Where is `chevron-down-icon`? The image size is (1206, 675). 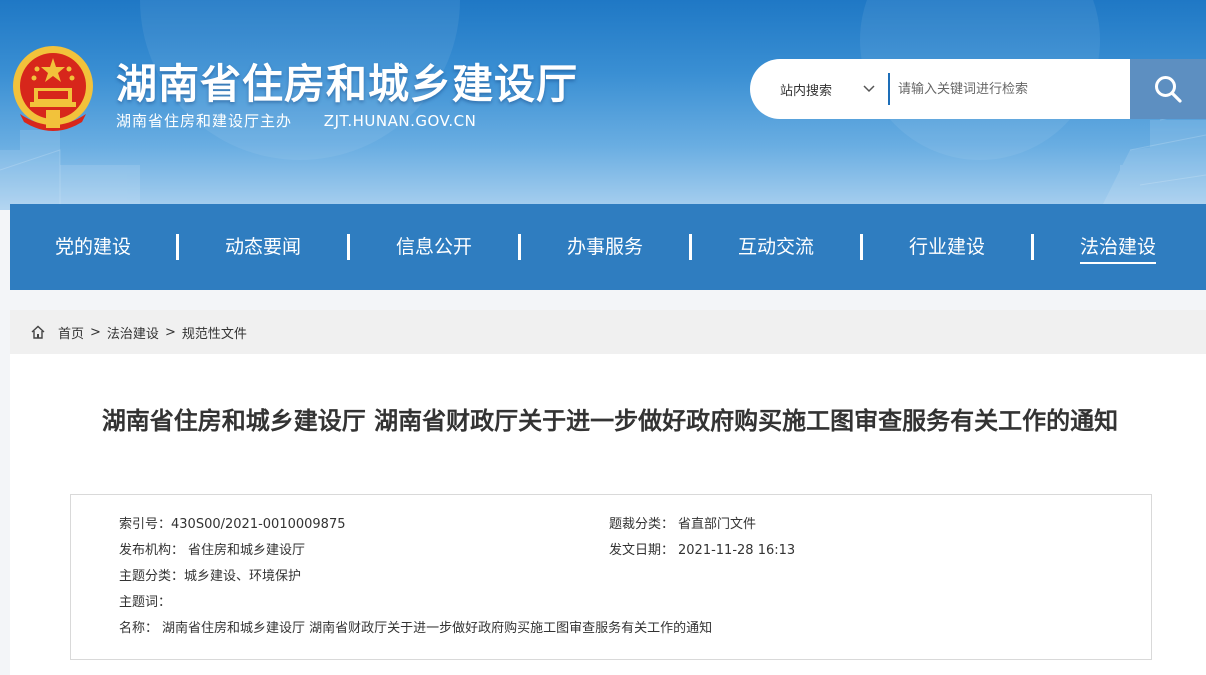 chevron-down-icon is located at coordinates (869, 88).